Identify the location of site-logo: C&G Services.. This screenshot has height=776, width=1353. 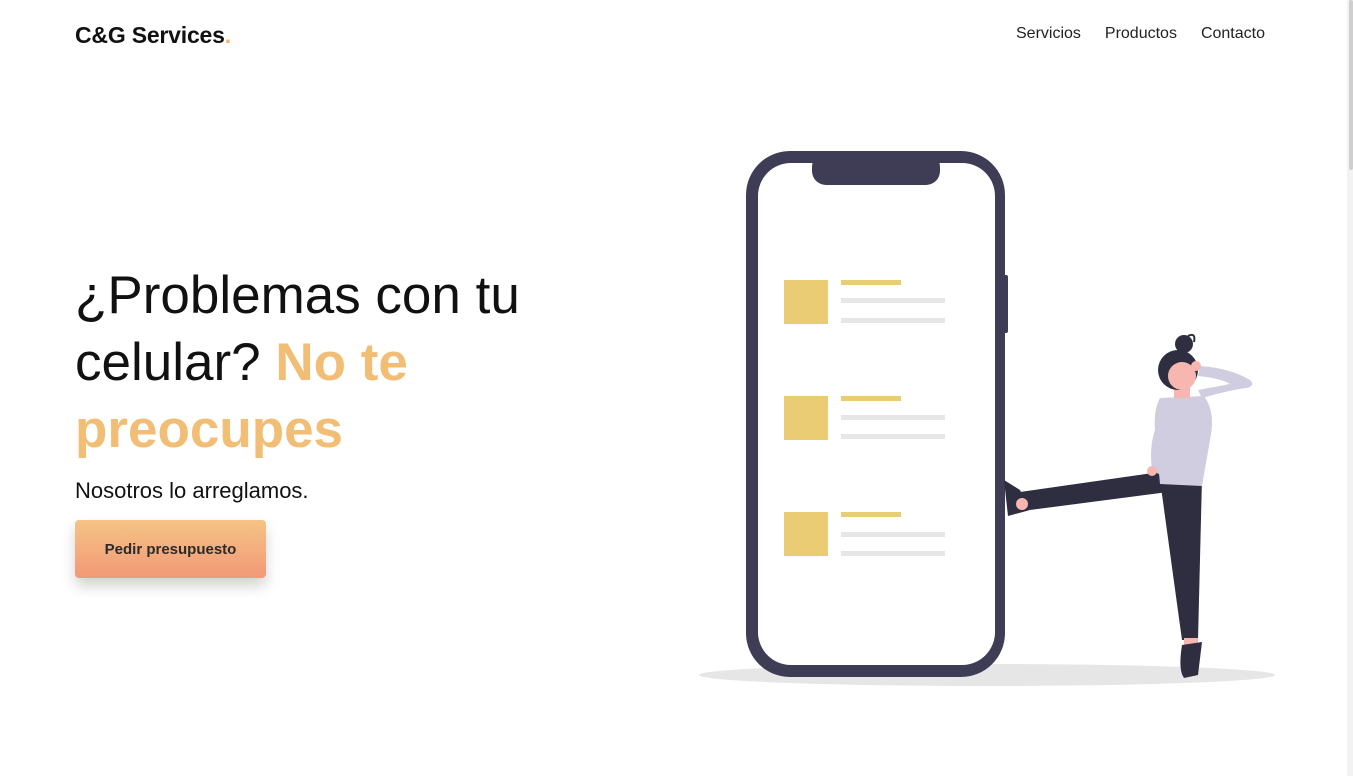
(153, 35).